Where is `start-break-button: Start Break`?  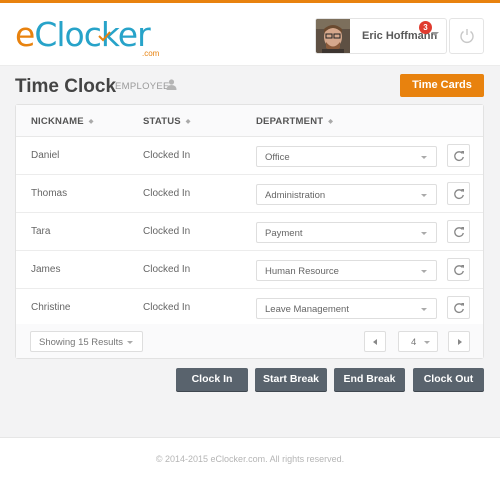 start-break-button: Start Break is located at coordinates (291, 379).